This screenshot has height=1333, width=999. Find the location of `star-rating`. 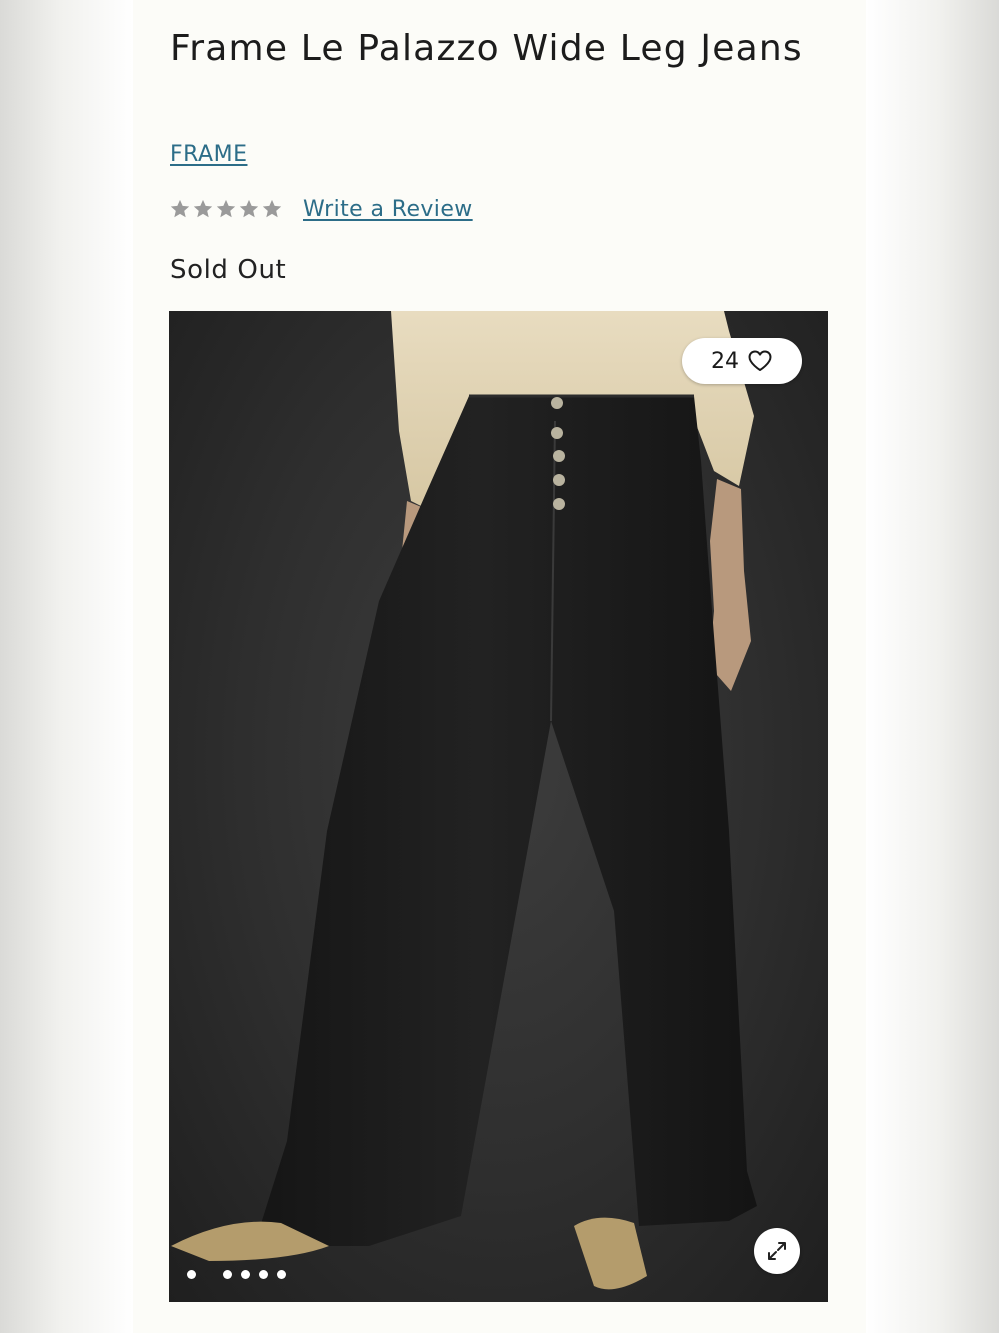

star-rating is located at coordinates (226, 209).